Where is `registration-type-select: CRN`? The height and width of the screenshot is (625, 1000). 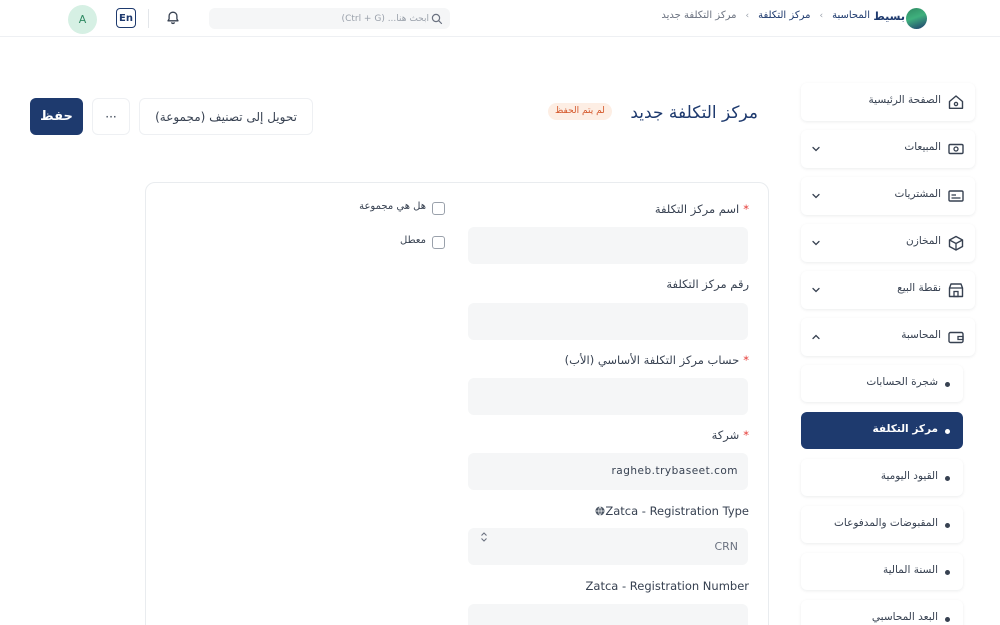
registration-type-select: CRN is located at coordinates (608, 546).